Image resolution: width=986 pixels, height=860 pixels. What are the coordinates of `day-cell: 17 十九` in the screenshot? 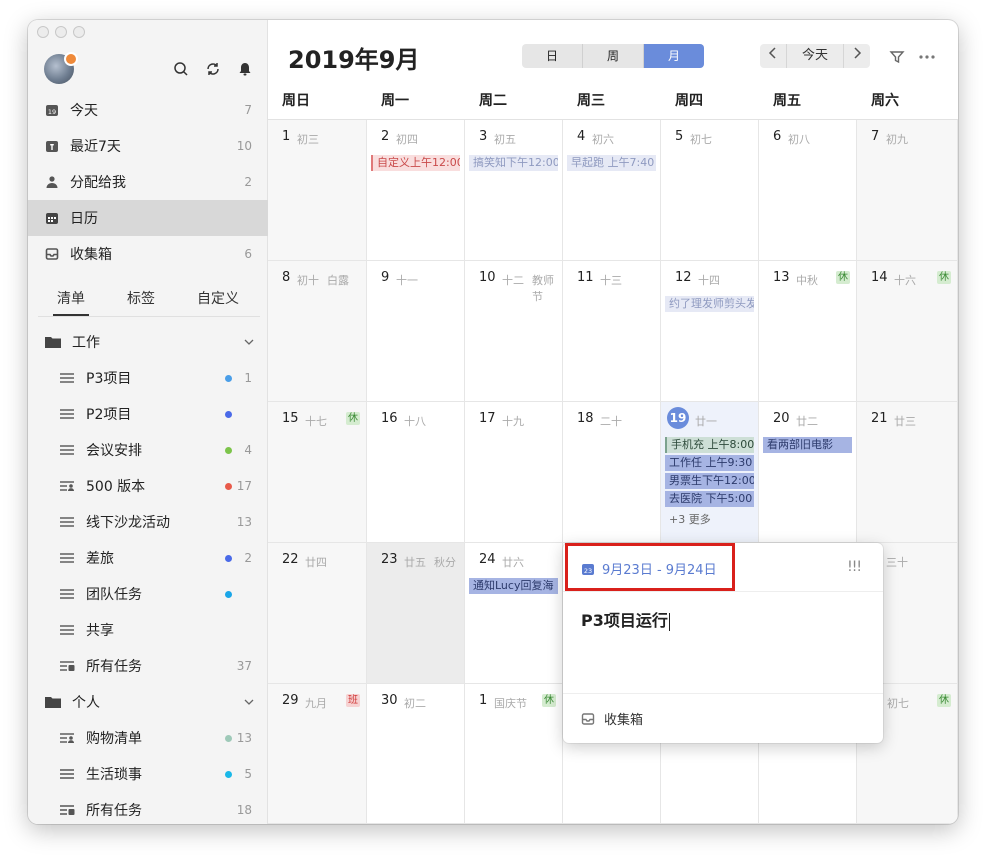 It's located at (514, 472).